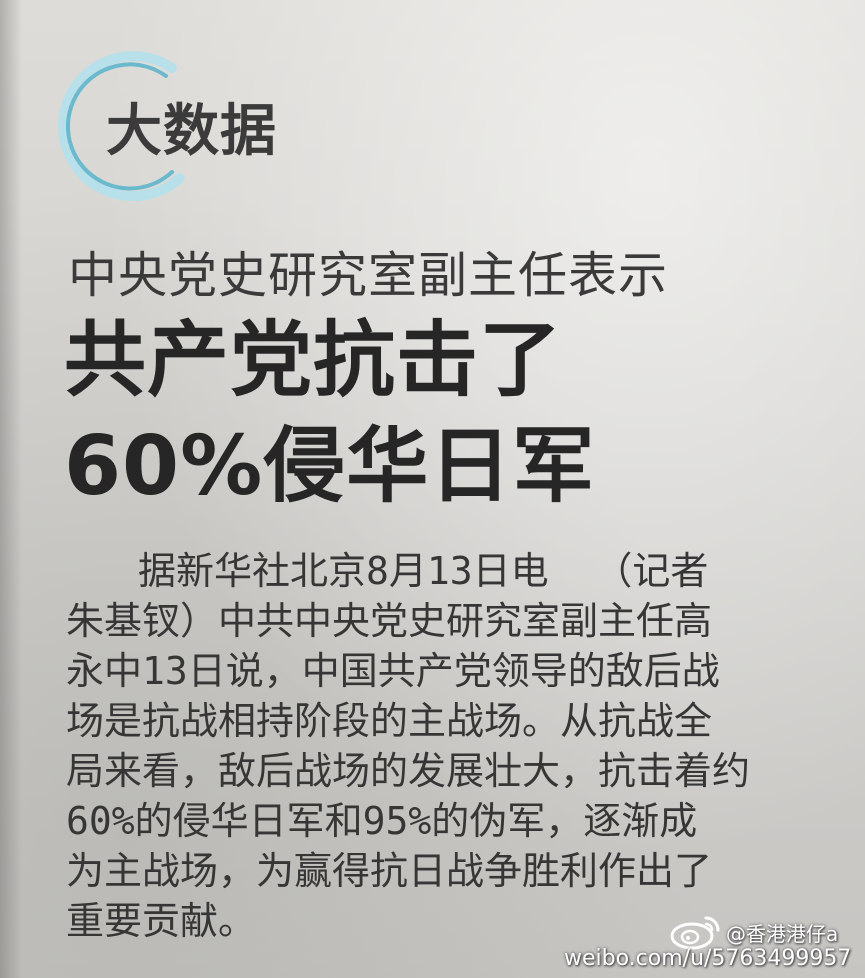 This screenshot has height=978, width=865. I want to click on watermark-url: weibo.com/u/5763499957, so click(708, 958).